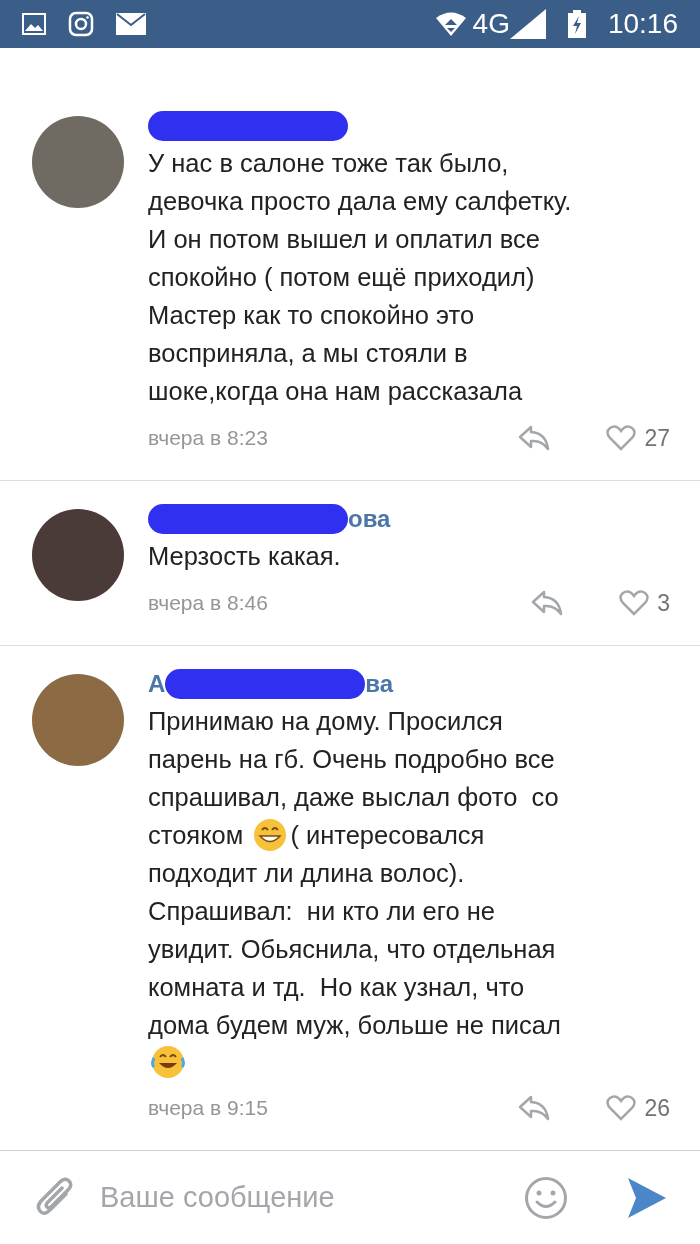 Image resolution: width=700 pixels, height=1244 pixels. I want to click on comment-text: комната и тд. Но как узнал, что, so click(336, 987).